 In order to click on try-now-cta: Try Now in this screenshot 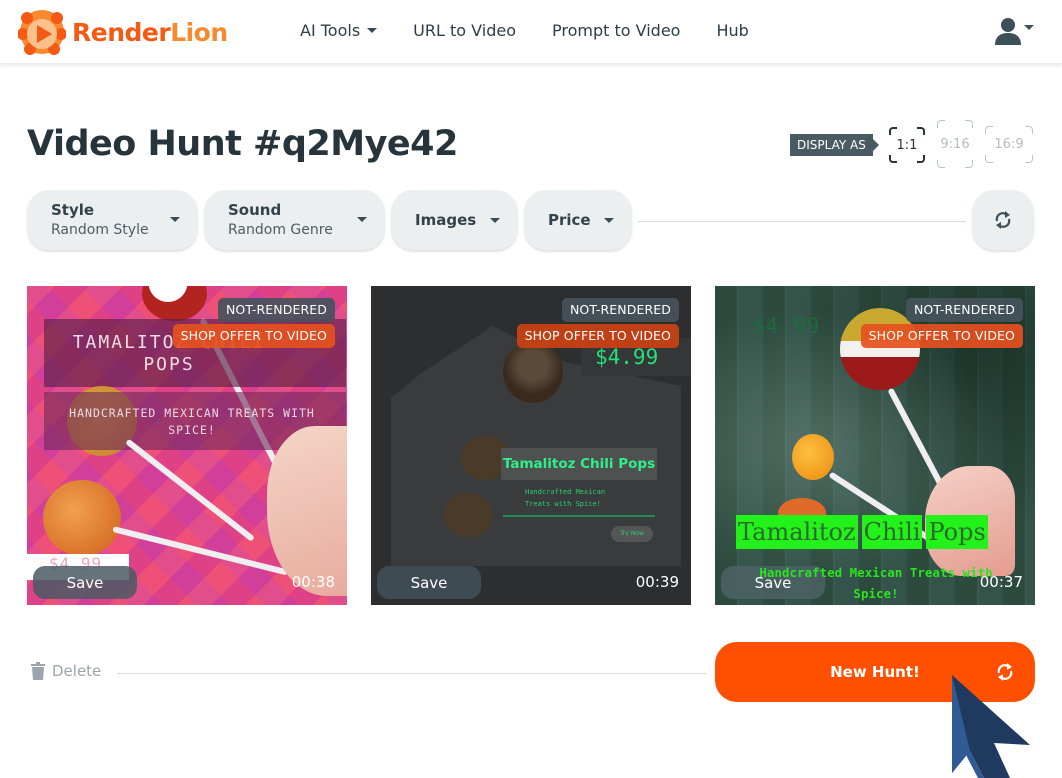, I will do `click(632, 534)`.